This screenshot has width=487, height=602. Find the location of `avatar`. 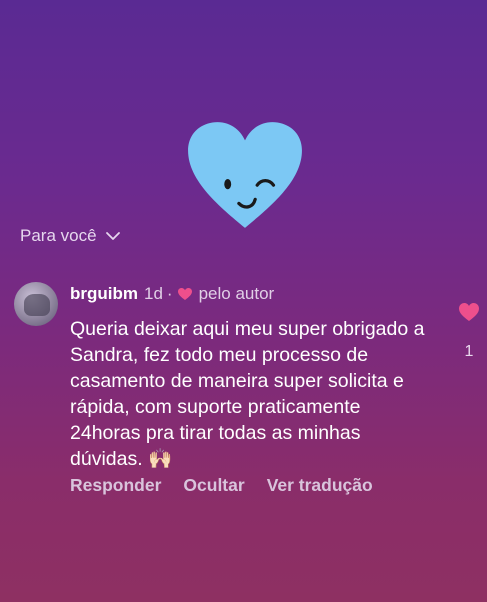

avatar is located at coordinates (36, 304).